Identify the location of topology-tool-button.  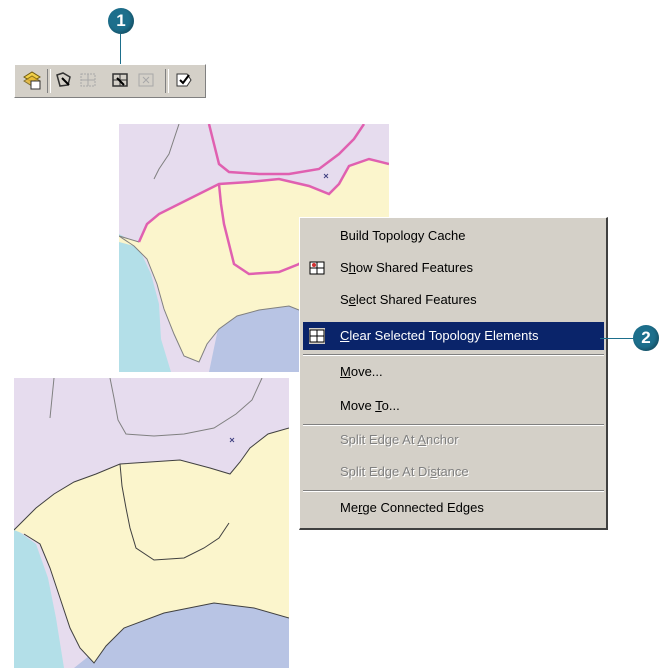
(32, 80).